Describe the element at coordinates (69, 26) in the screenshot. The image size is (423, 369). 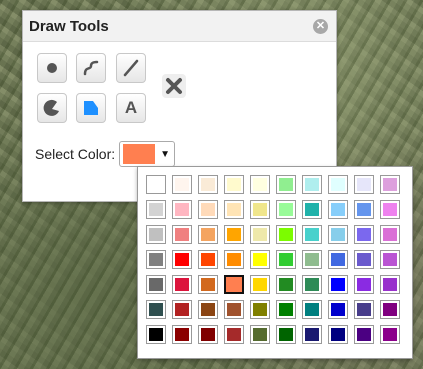
I see `panel-title: Draw Tools` at that location.